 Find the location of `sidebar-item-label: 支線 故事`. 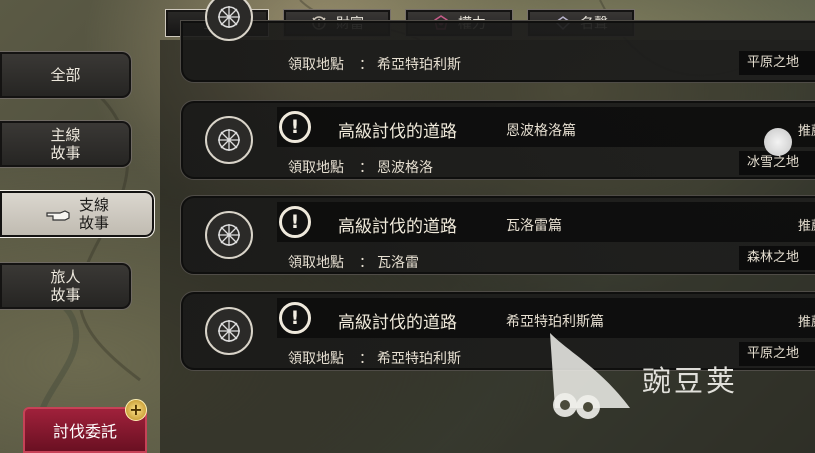

sidebar-item-label: 支線 故事 is located at coordinates (93, 214).